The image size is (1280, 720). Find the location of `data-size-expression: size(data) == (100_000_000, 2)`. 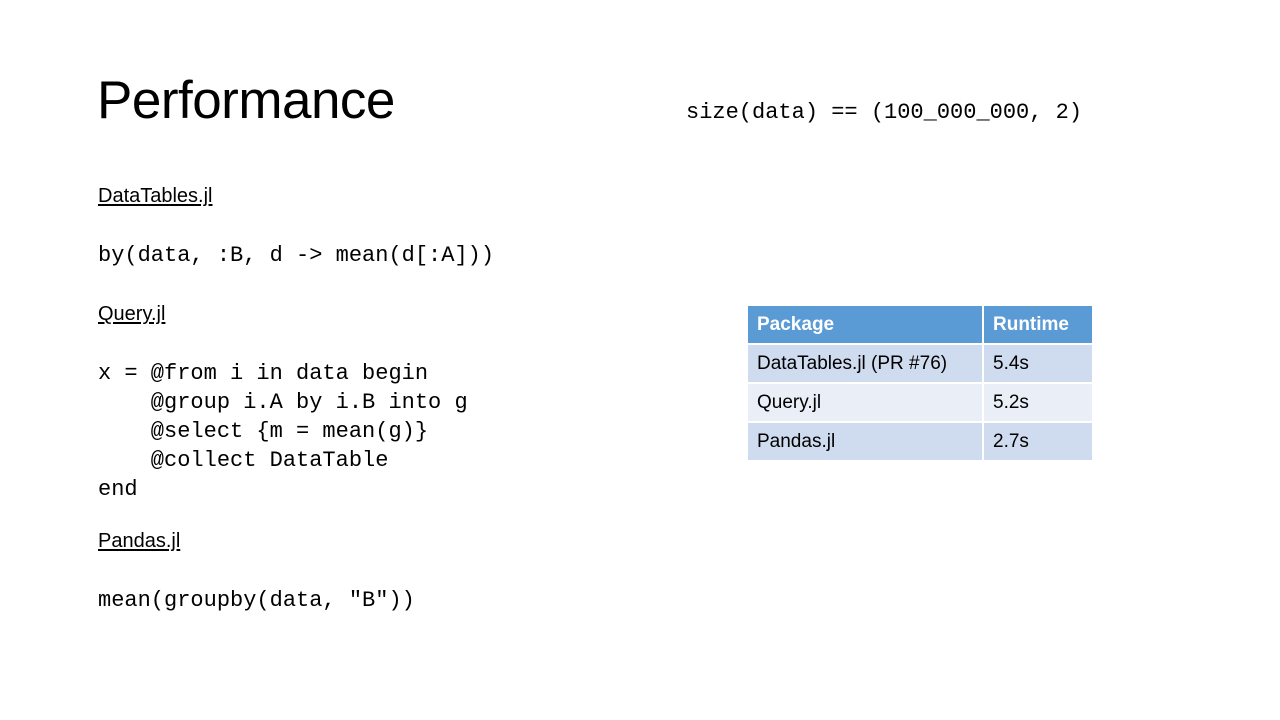

data-size-expression: size(data) == (100_000_000, 2) is located at coordinates (884, 112).